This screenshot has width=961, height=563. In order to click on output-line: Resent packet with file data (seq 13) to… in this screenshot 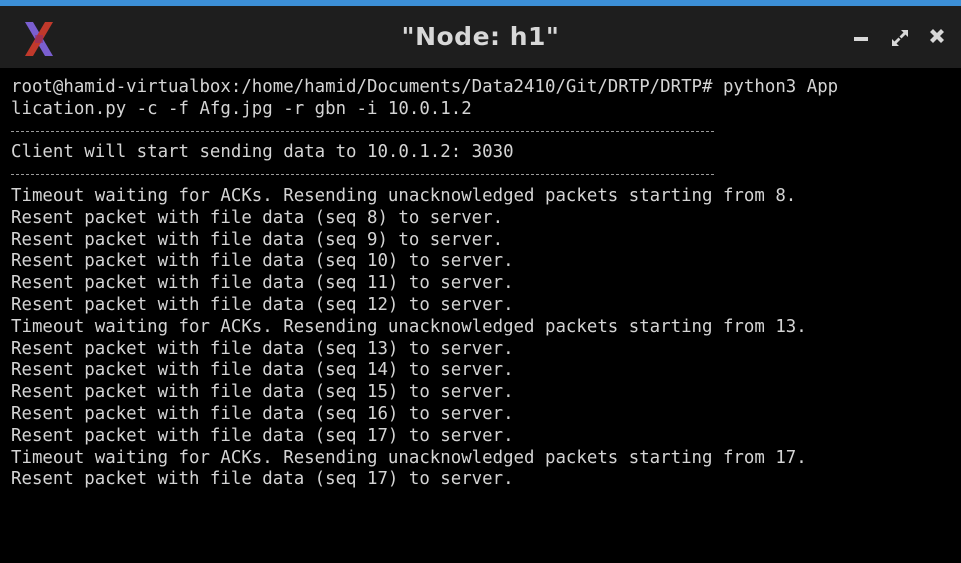, I will do `click(262, 348)`.